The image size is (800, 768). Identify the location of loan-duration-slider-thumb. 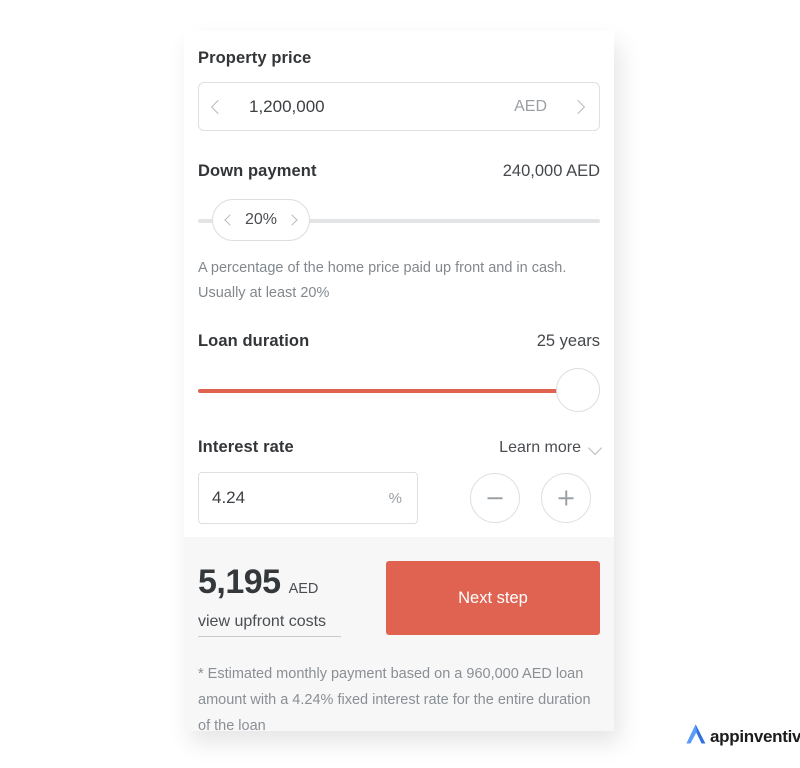
(578, 390).